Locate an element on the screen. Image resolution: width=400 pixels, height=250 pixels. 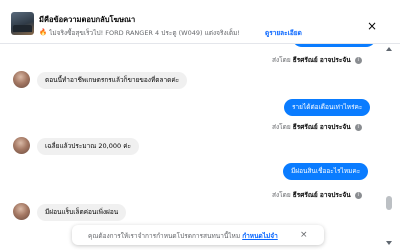
flame-icon: 🔥 is located at coordinates (43, 32).